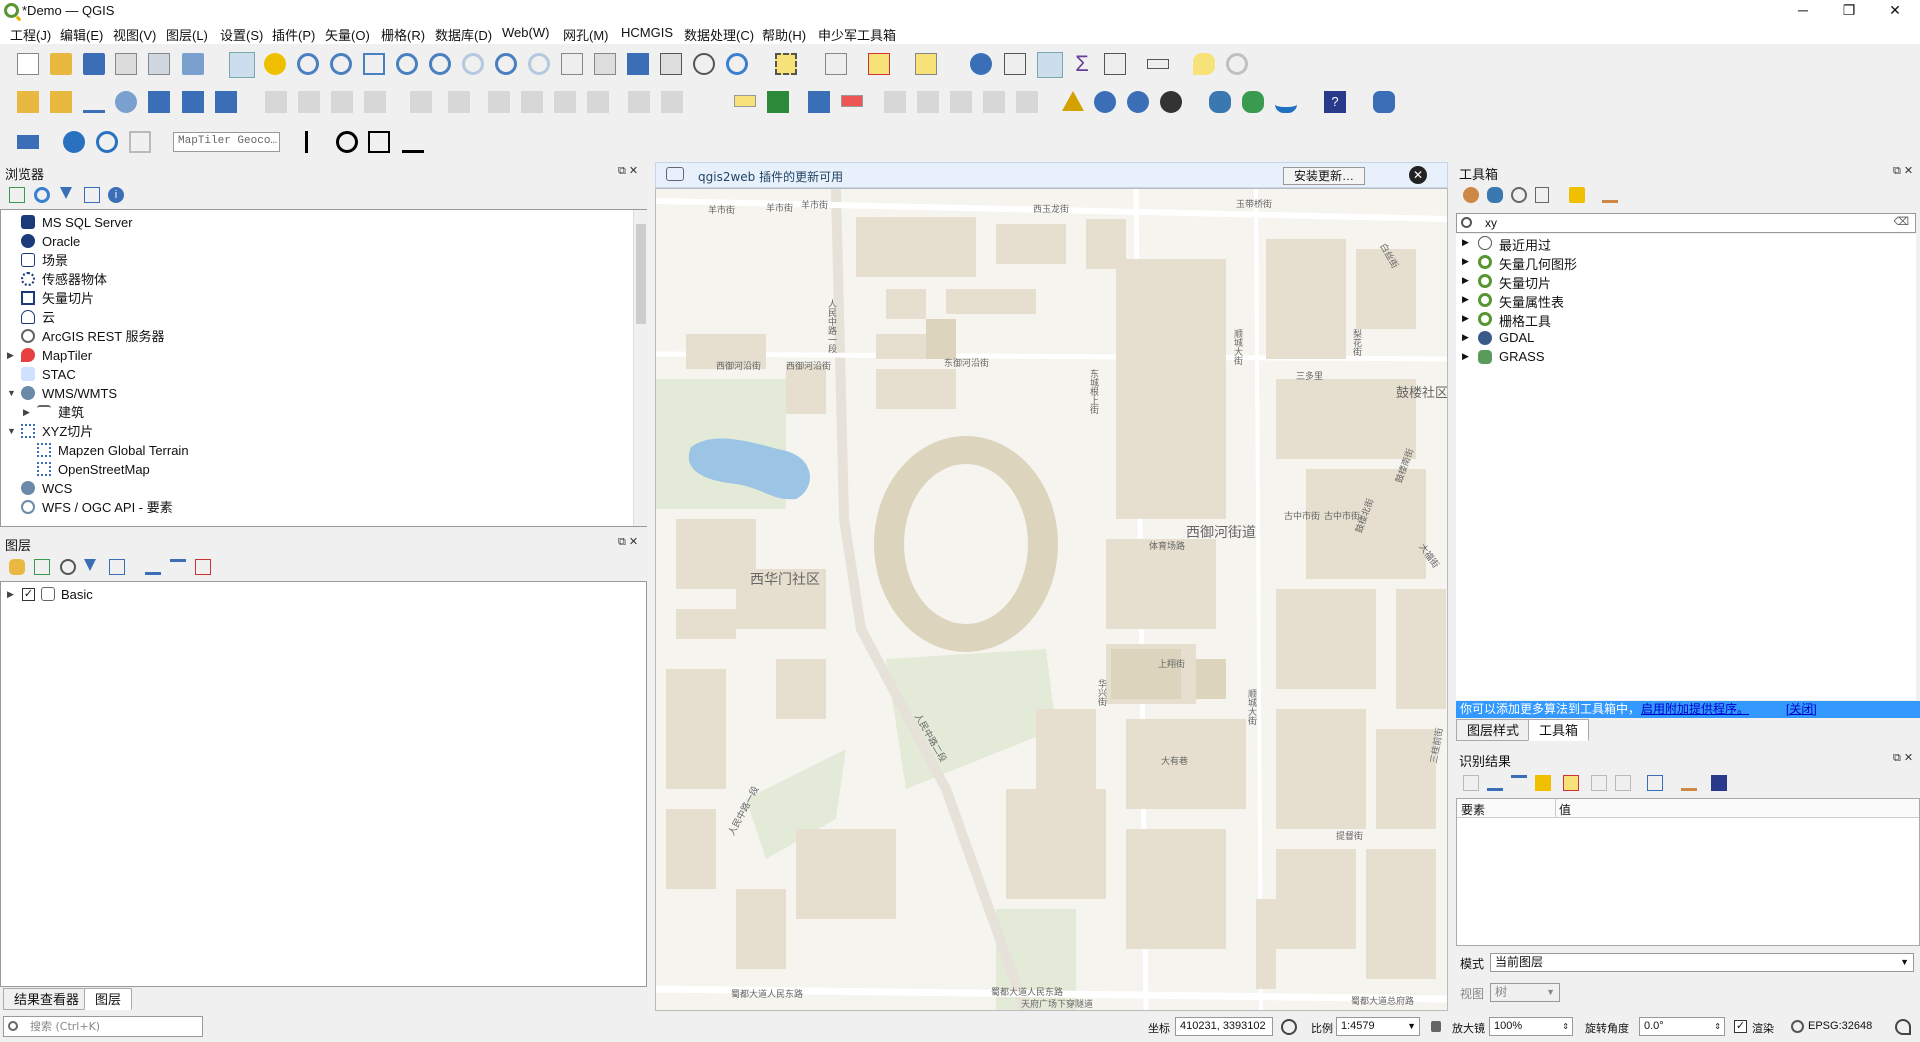  What do you see at coordinates (316, 431) in the screenshot?
I see `browser-item-xyz: ▼ XYZ切片` at bounding box center [316, 431].